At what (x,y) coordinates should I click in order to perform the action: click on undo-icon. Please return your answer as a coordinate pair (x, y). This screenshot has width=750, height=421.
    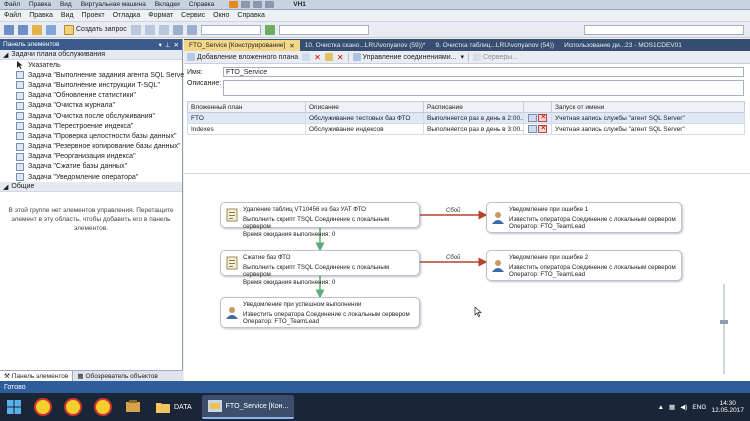
    Looking at the image, I should click on (177, 29).